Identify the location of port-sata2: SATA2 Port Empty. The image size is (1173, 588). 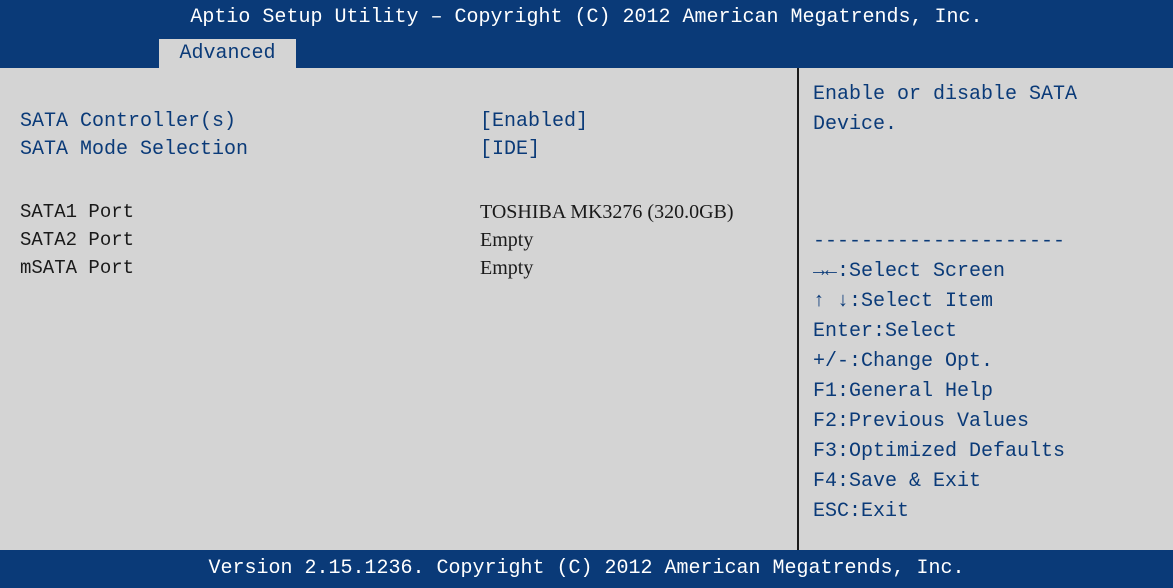
(402, 240).